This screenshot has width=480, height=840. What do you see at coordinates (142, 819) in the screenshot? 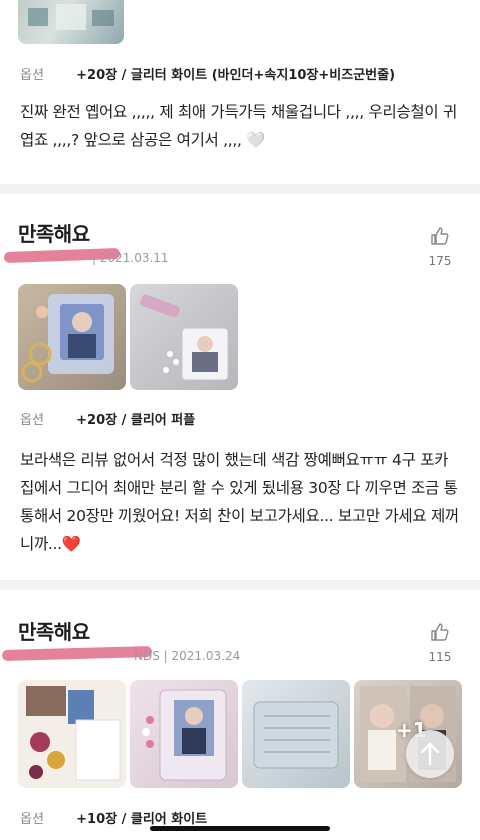
I see `option-value: +10장 / 클리어 화이트` at bounding box center [142, 819].